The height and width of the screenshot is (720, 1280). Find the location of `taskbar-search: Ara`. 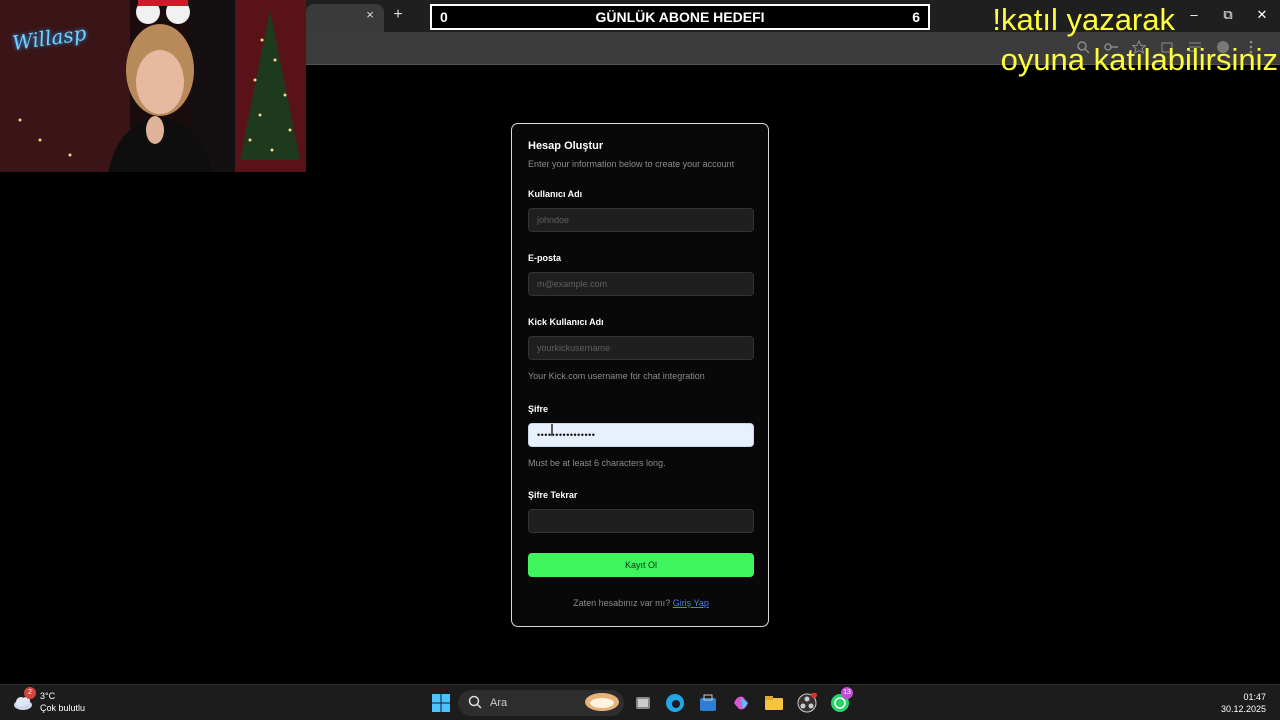

taskbar-search: Ara is located at coordinates (541, 703).